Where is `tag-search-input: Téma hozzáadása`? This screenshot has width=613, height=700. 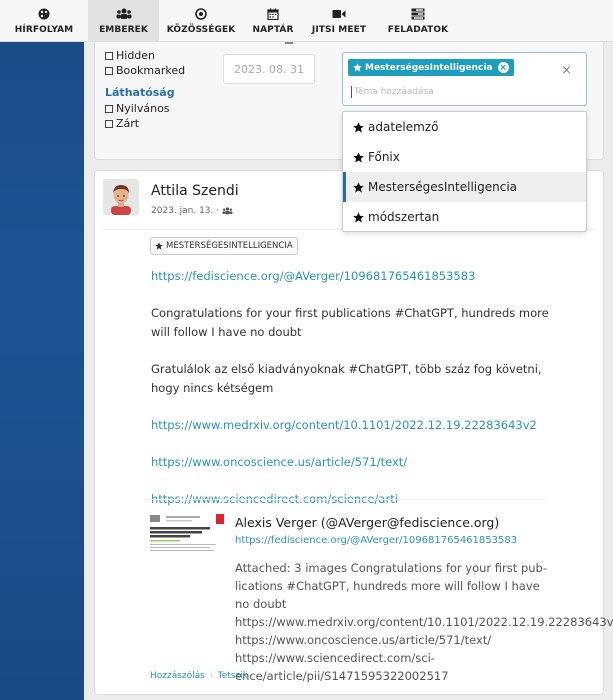 tag-search-input: Téma hozzáadása is located at coordinates (392, 92).